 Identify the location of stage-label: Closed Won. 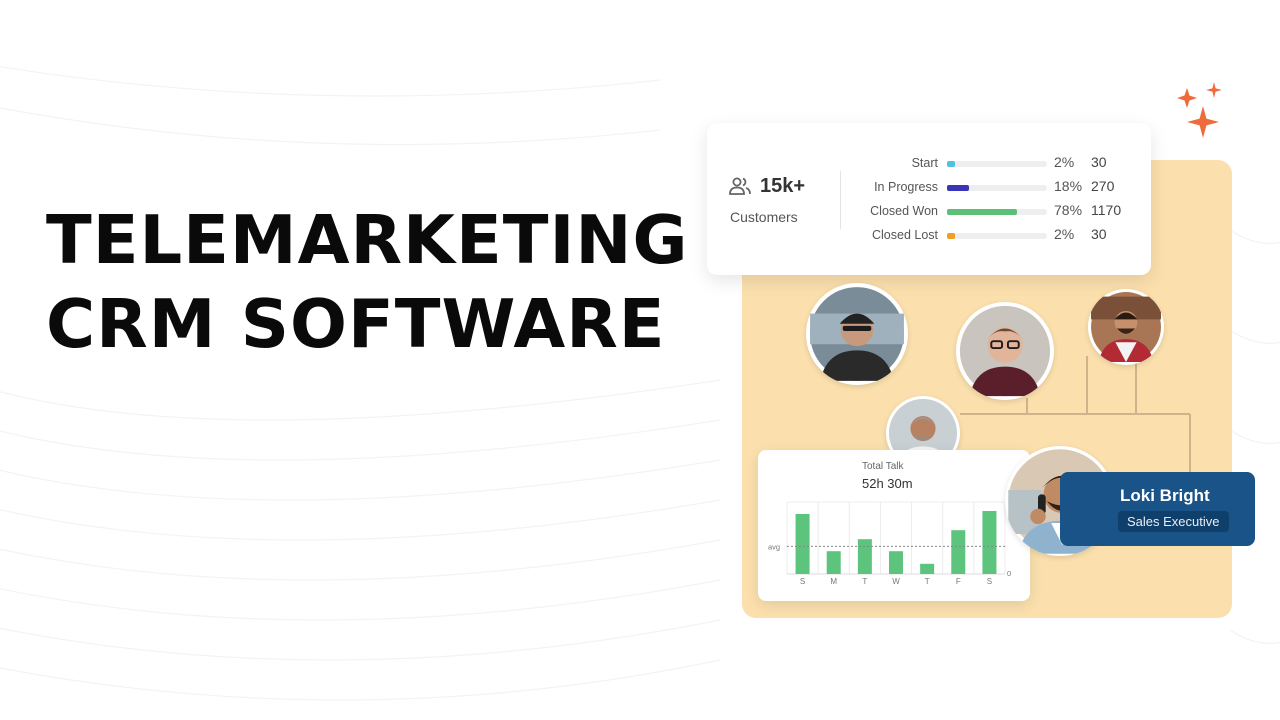
(904, 211).